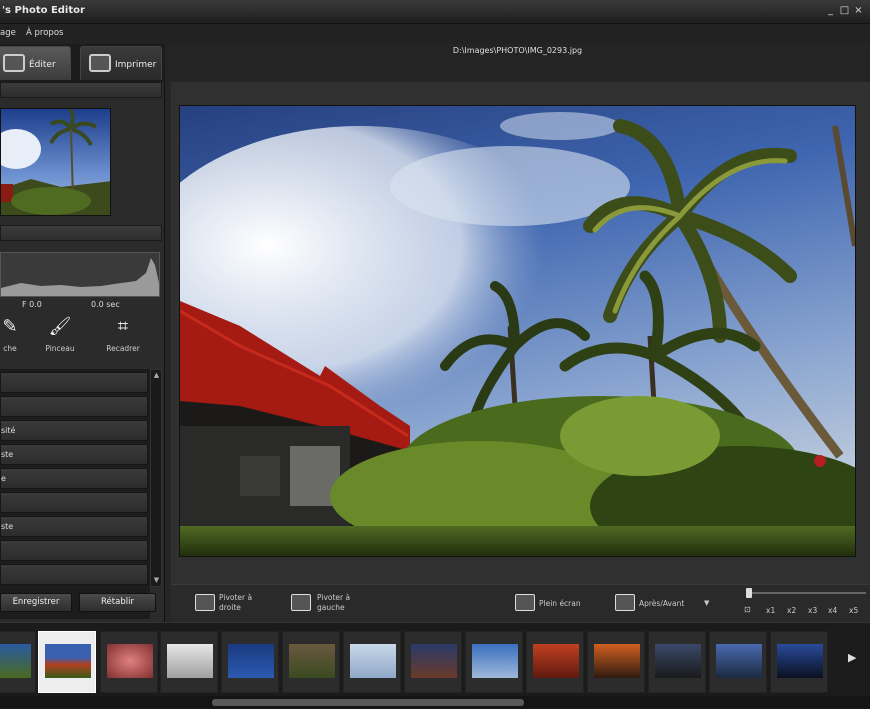  What do you see at coordinates (44, 33) in the screenshot?
I see `menu-item-about: À propos` at bounding box center [44, 33].